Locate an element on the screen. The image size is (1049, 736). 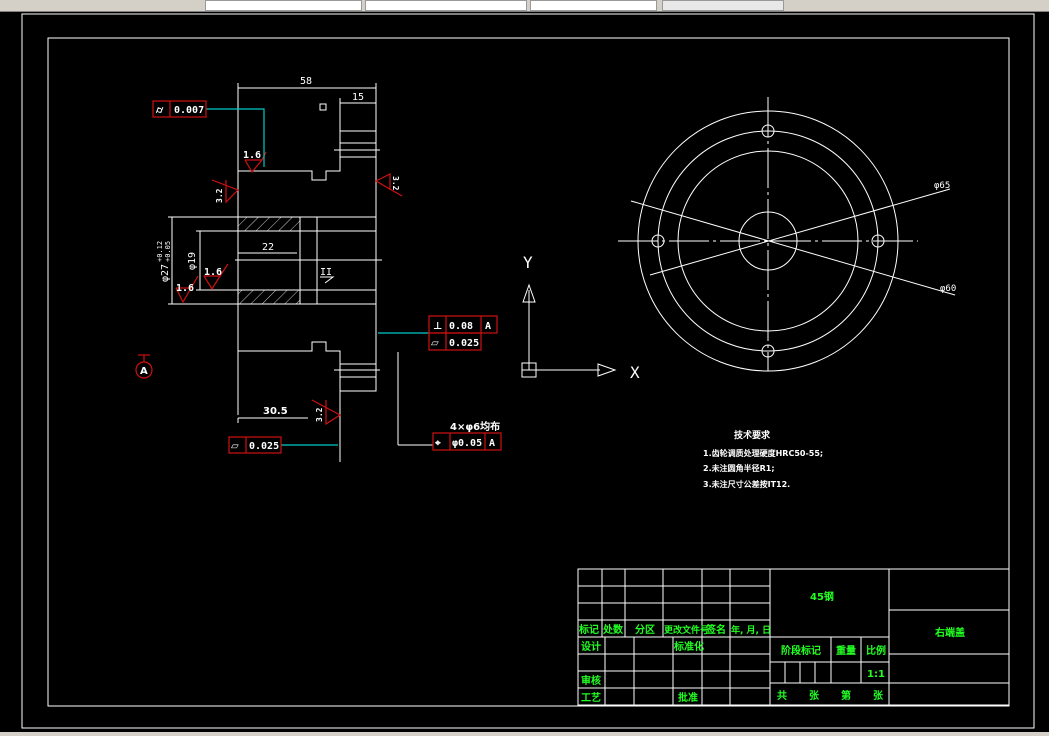
svg-text: φ0.05 is located at coordinates (467, 443).